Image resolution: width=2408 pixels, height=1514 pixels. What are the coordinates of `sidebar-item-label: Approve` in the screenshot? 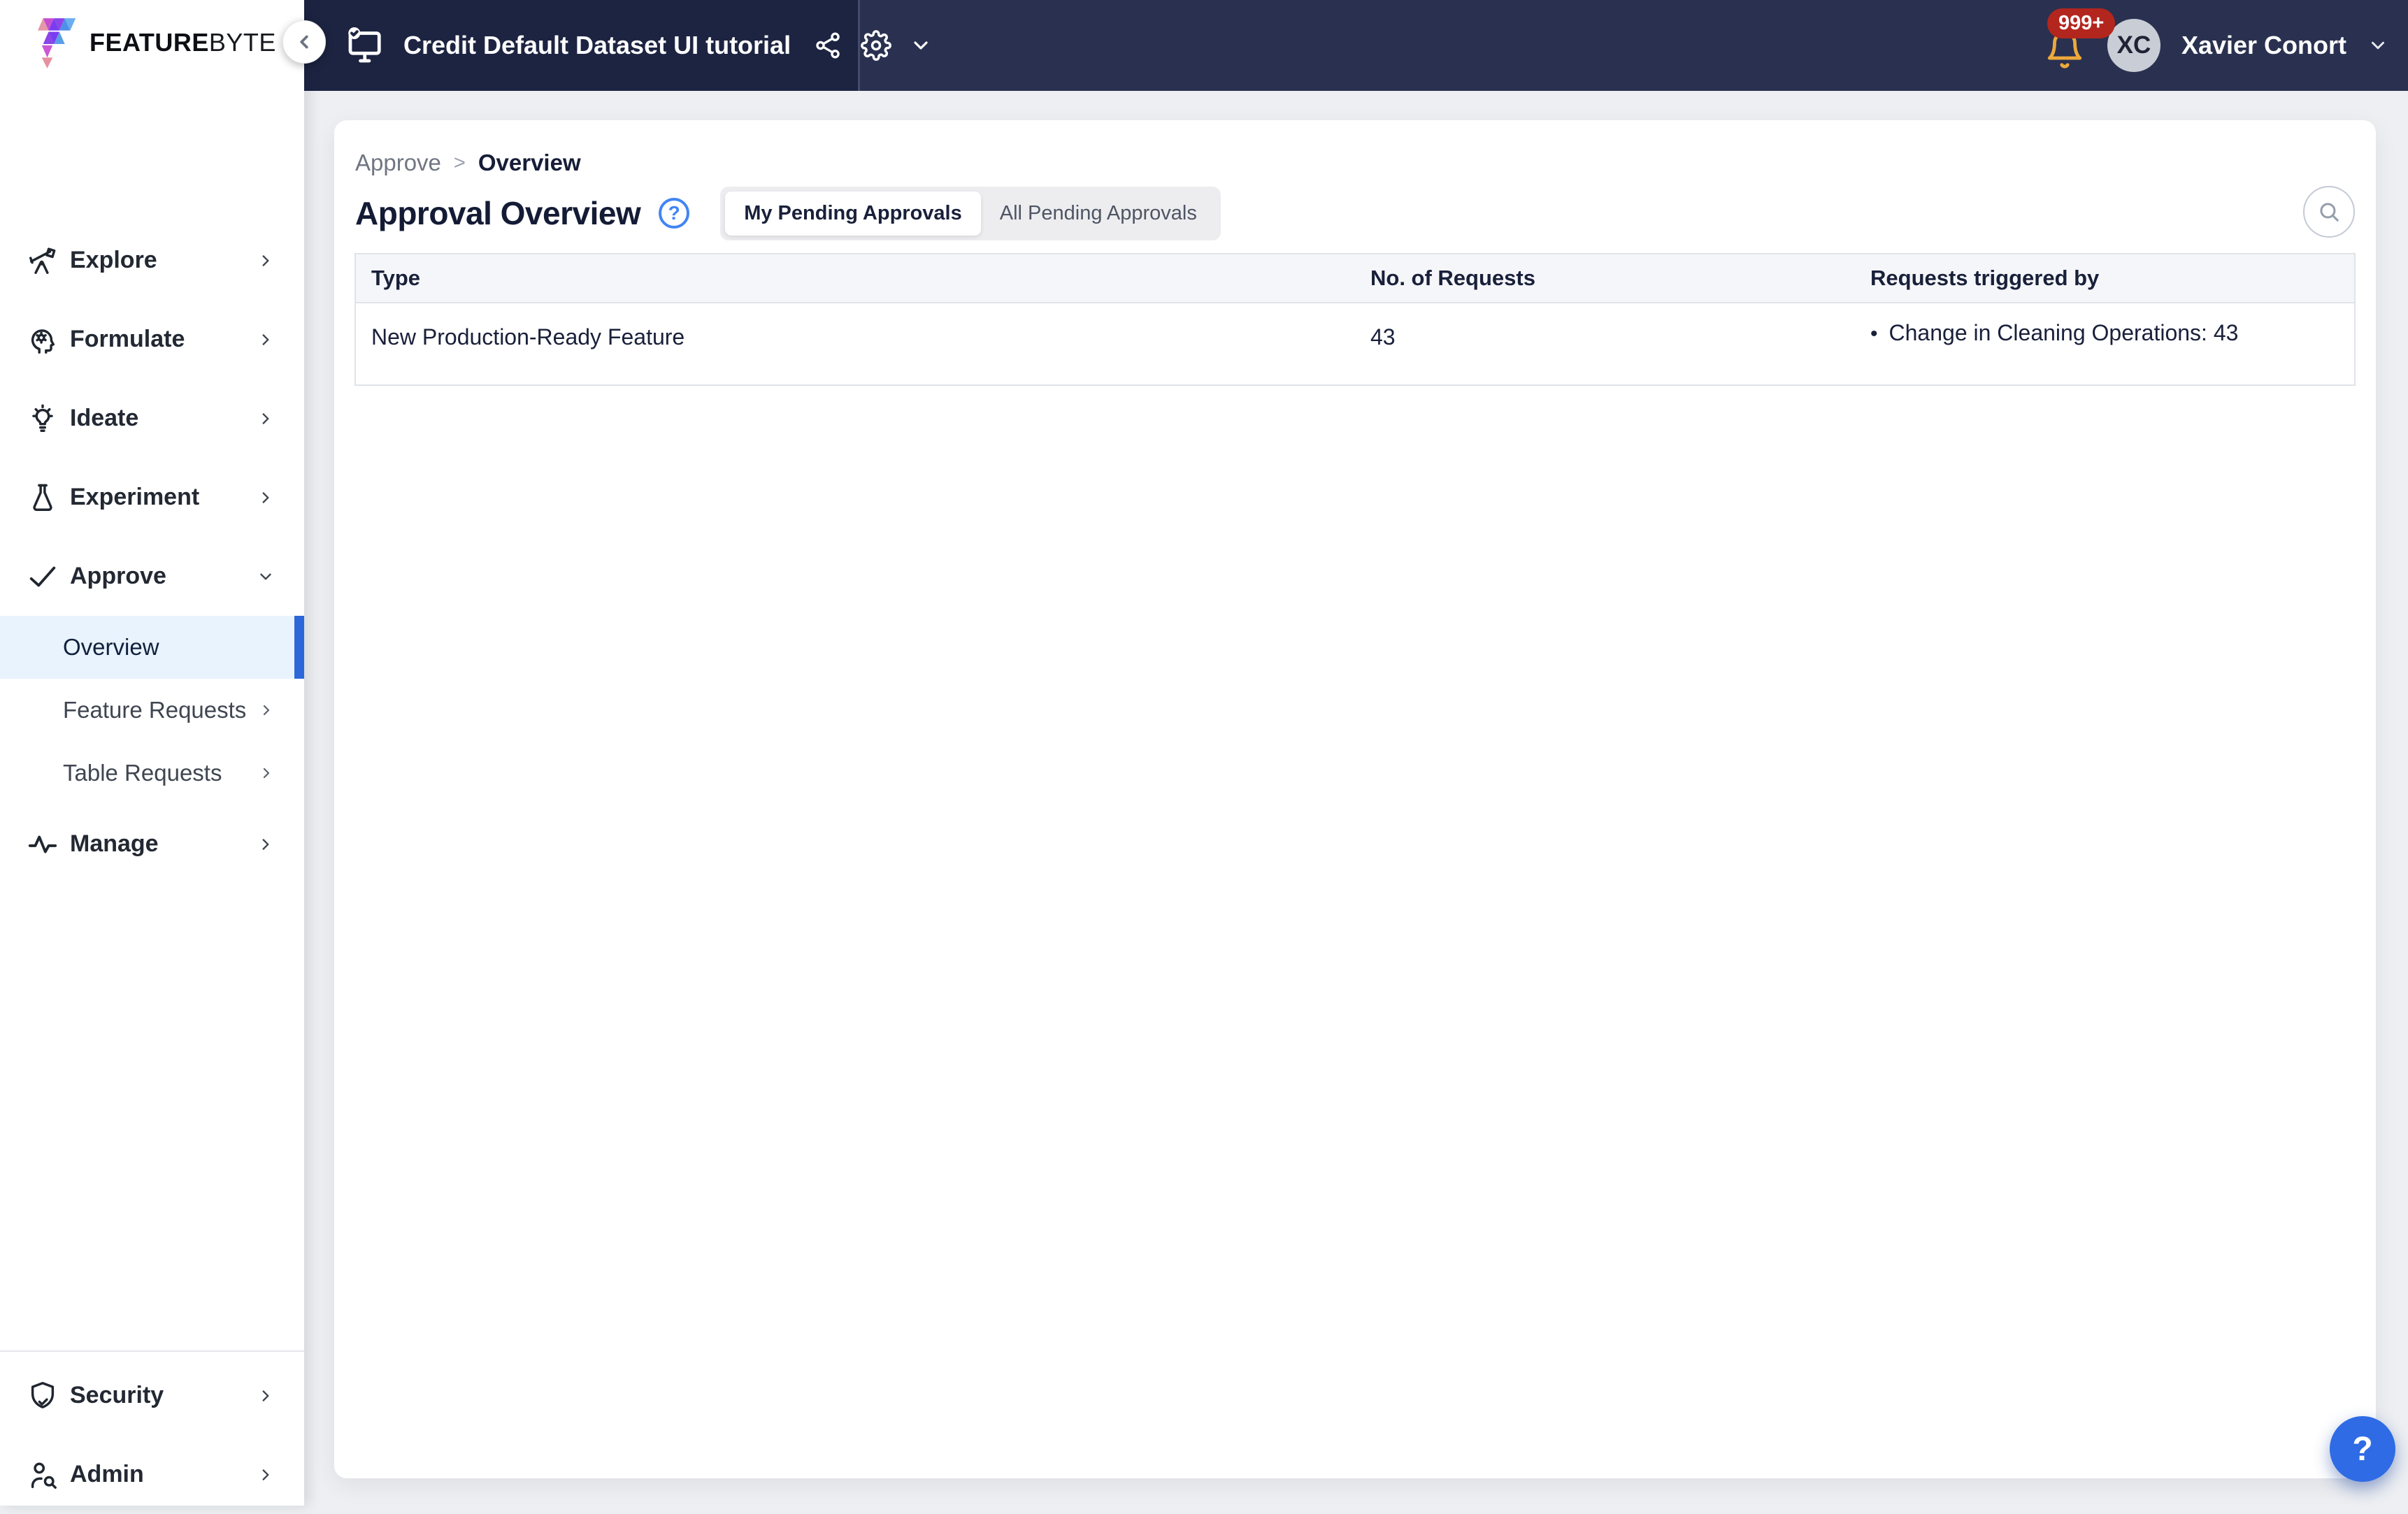 It's located at (118, 576).